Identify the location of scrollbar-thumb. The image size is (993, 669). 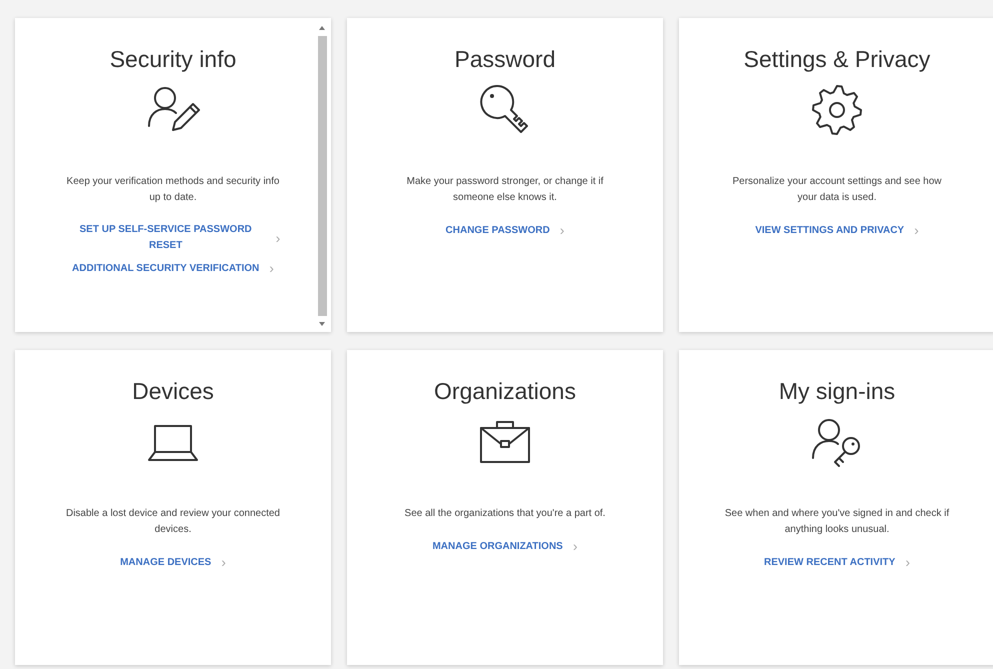
(322, 176).